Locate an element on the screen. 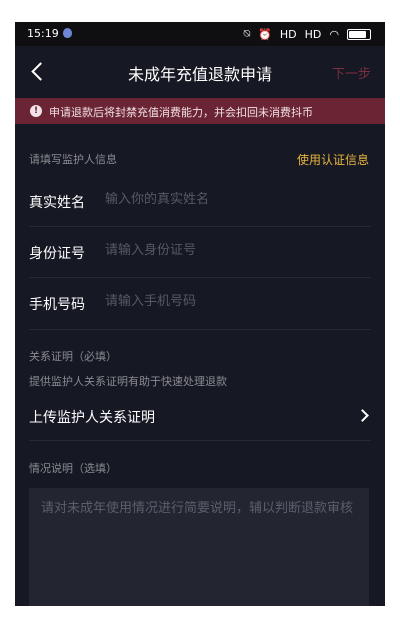  warning-banner: ! 申请退款后将封禁充值消费能力，并会扣回未消费抖币 is located at coordinates (200, 111).